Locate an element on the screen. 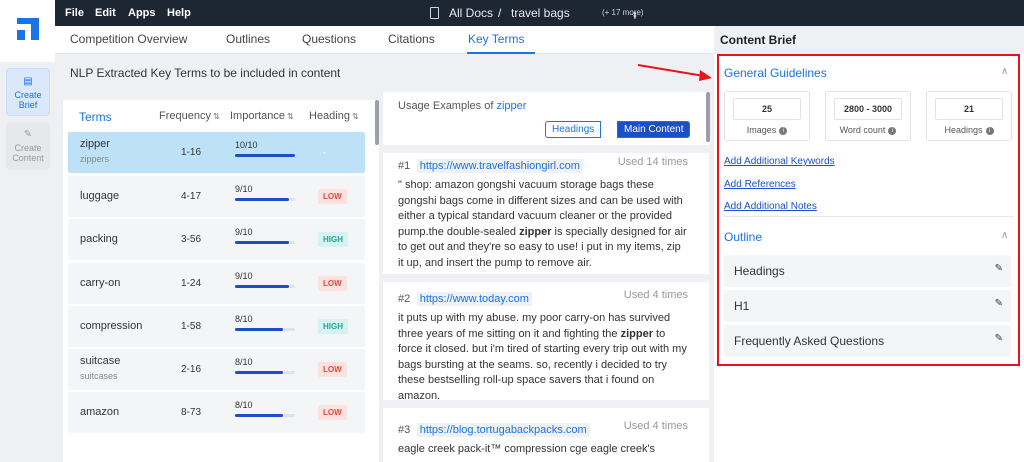  col-frequency: Frequency ⇅ is located at coordinates (189, 116).